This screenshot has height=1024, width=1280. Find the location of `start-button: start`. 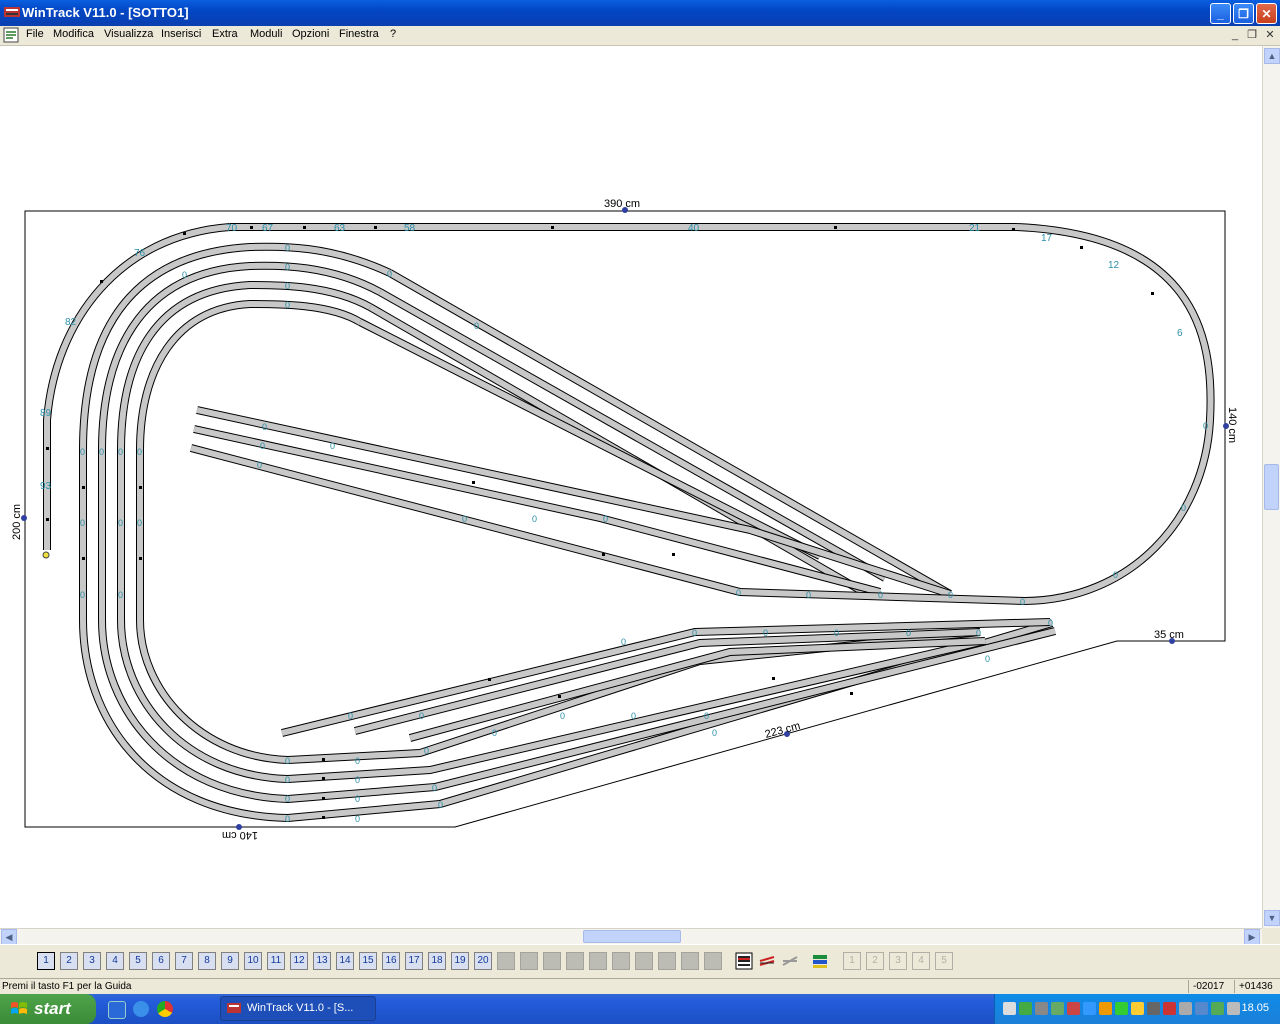

start-button: start is located at coordinates (48, 1009).